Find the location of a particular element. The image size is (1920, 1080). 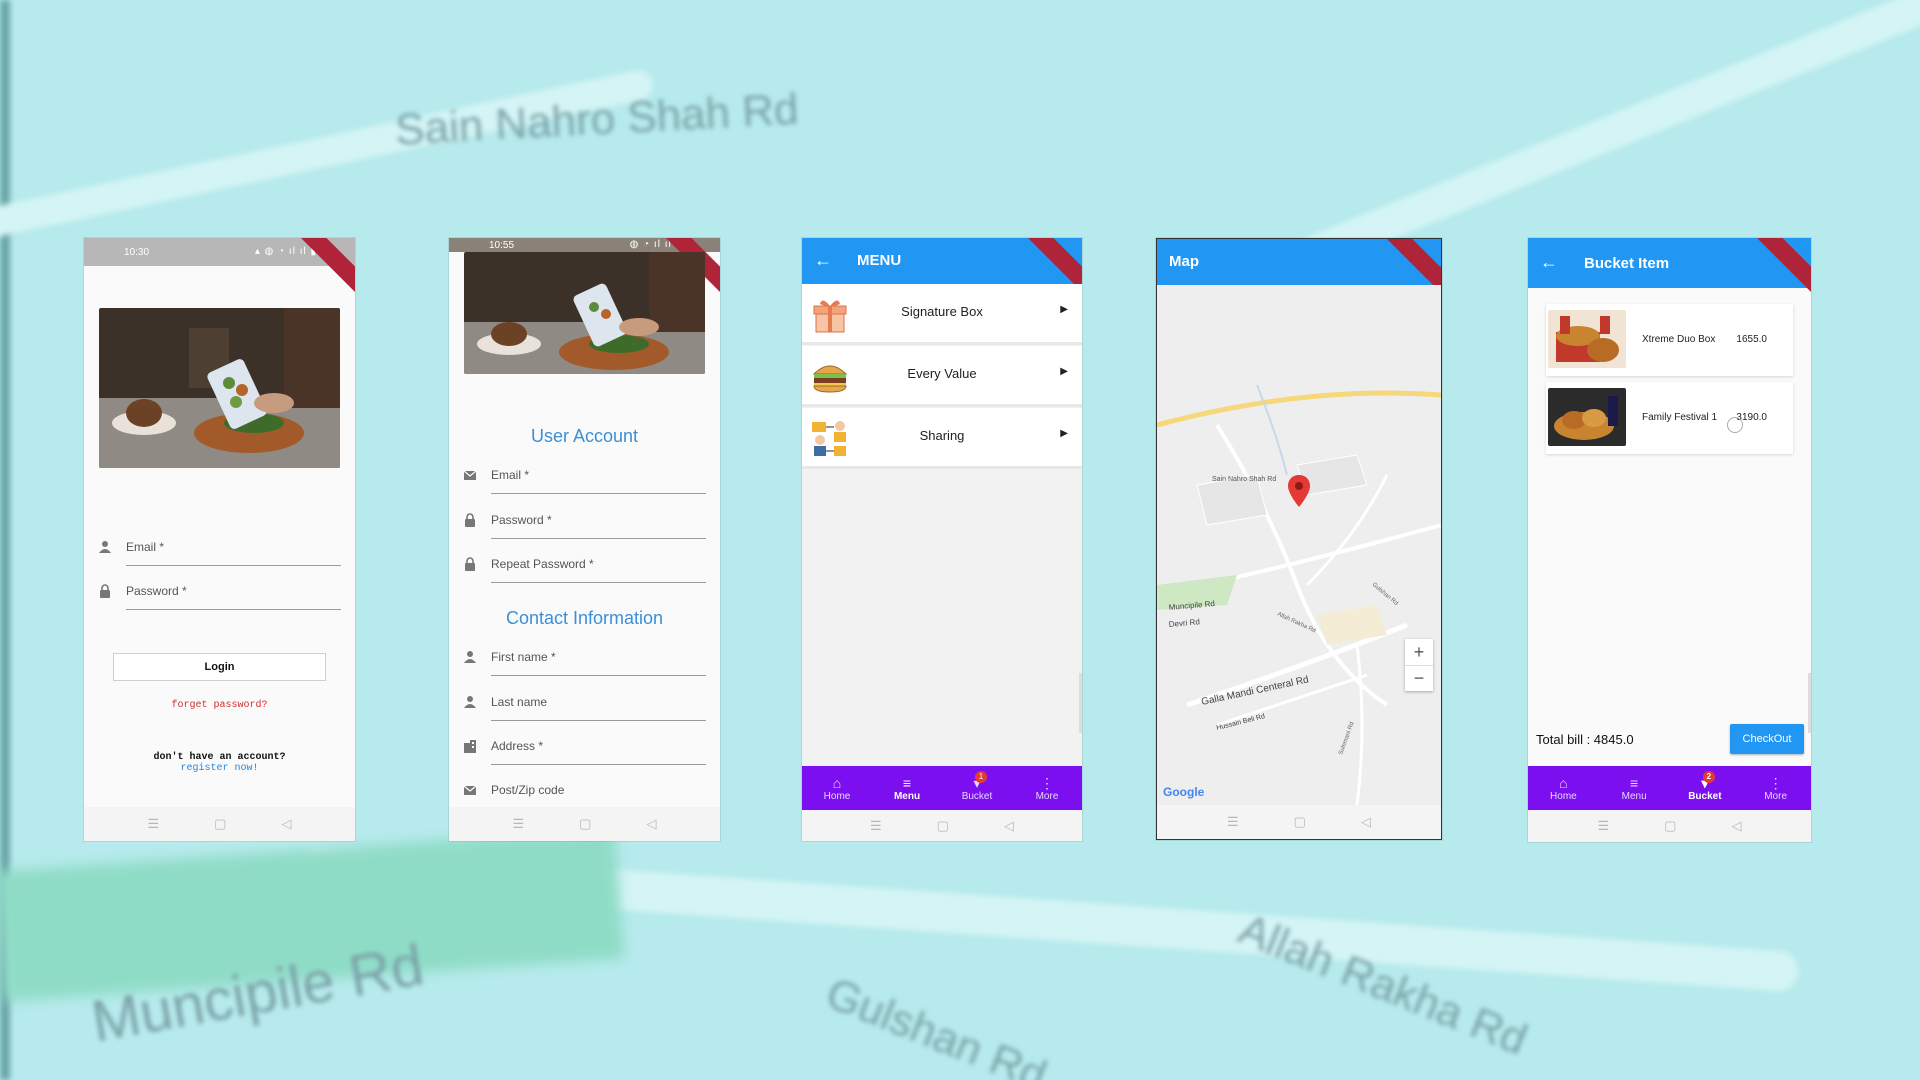

item-price: 1655.0 is located at coordinates (1751, 339).